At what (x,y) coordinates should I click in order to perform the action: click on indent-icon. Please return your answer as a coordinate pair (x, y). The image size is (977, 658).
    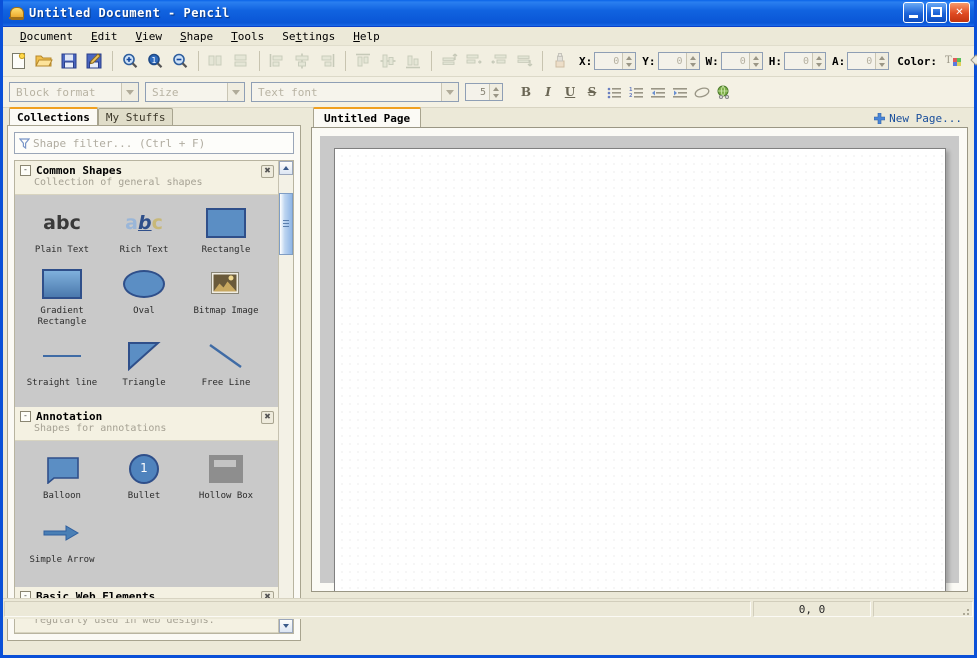
    Looking at the image, I should click on (680, 92).